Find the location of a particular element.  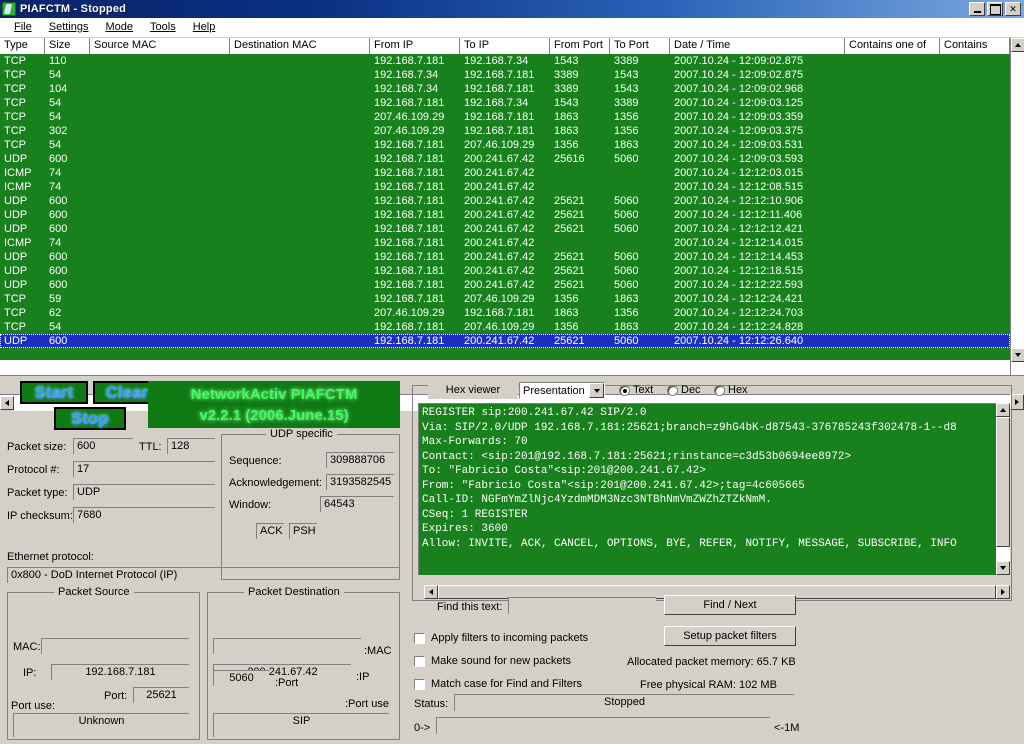

presentation-dropdown: Presentation is located at coordinates (562, 390).